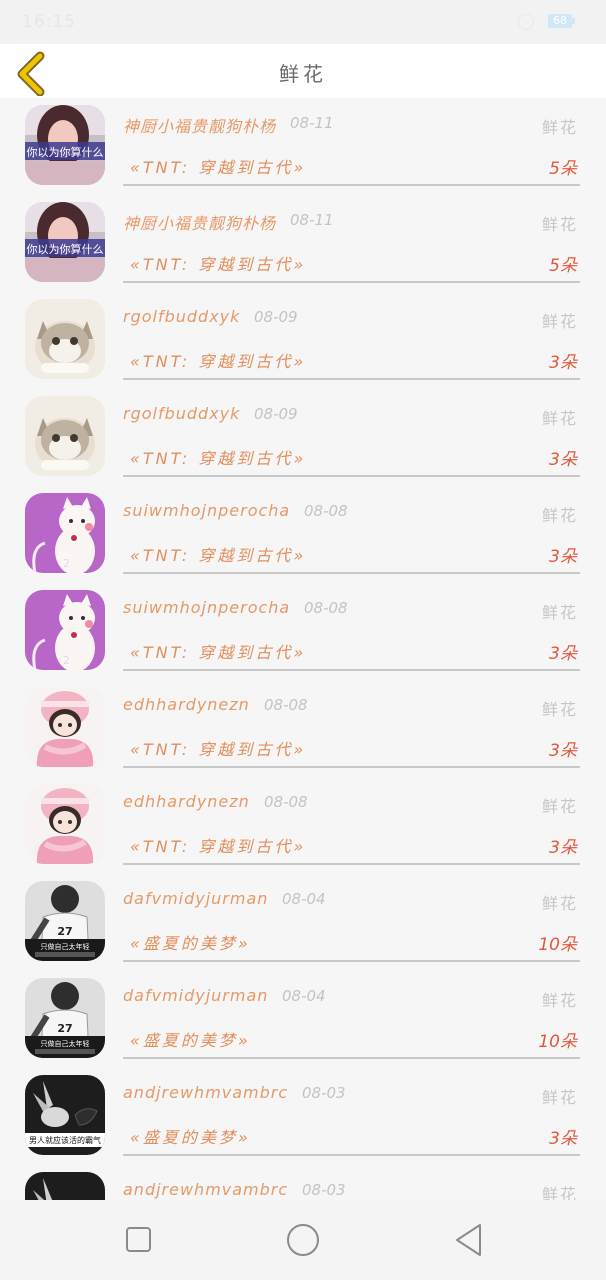  What do you see at coordinates (324, 1093) in the screenshot?
I see `send-date: 08-03` at bounding box center [324, 1093].